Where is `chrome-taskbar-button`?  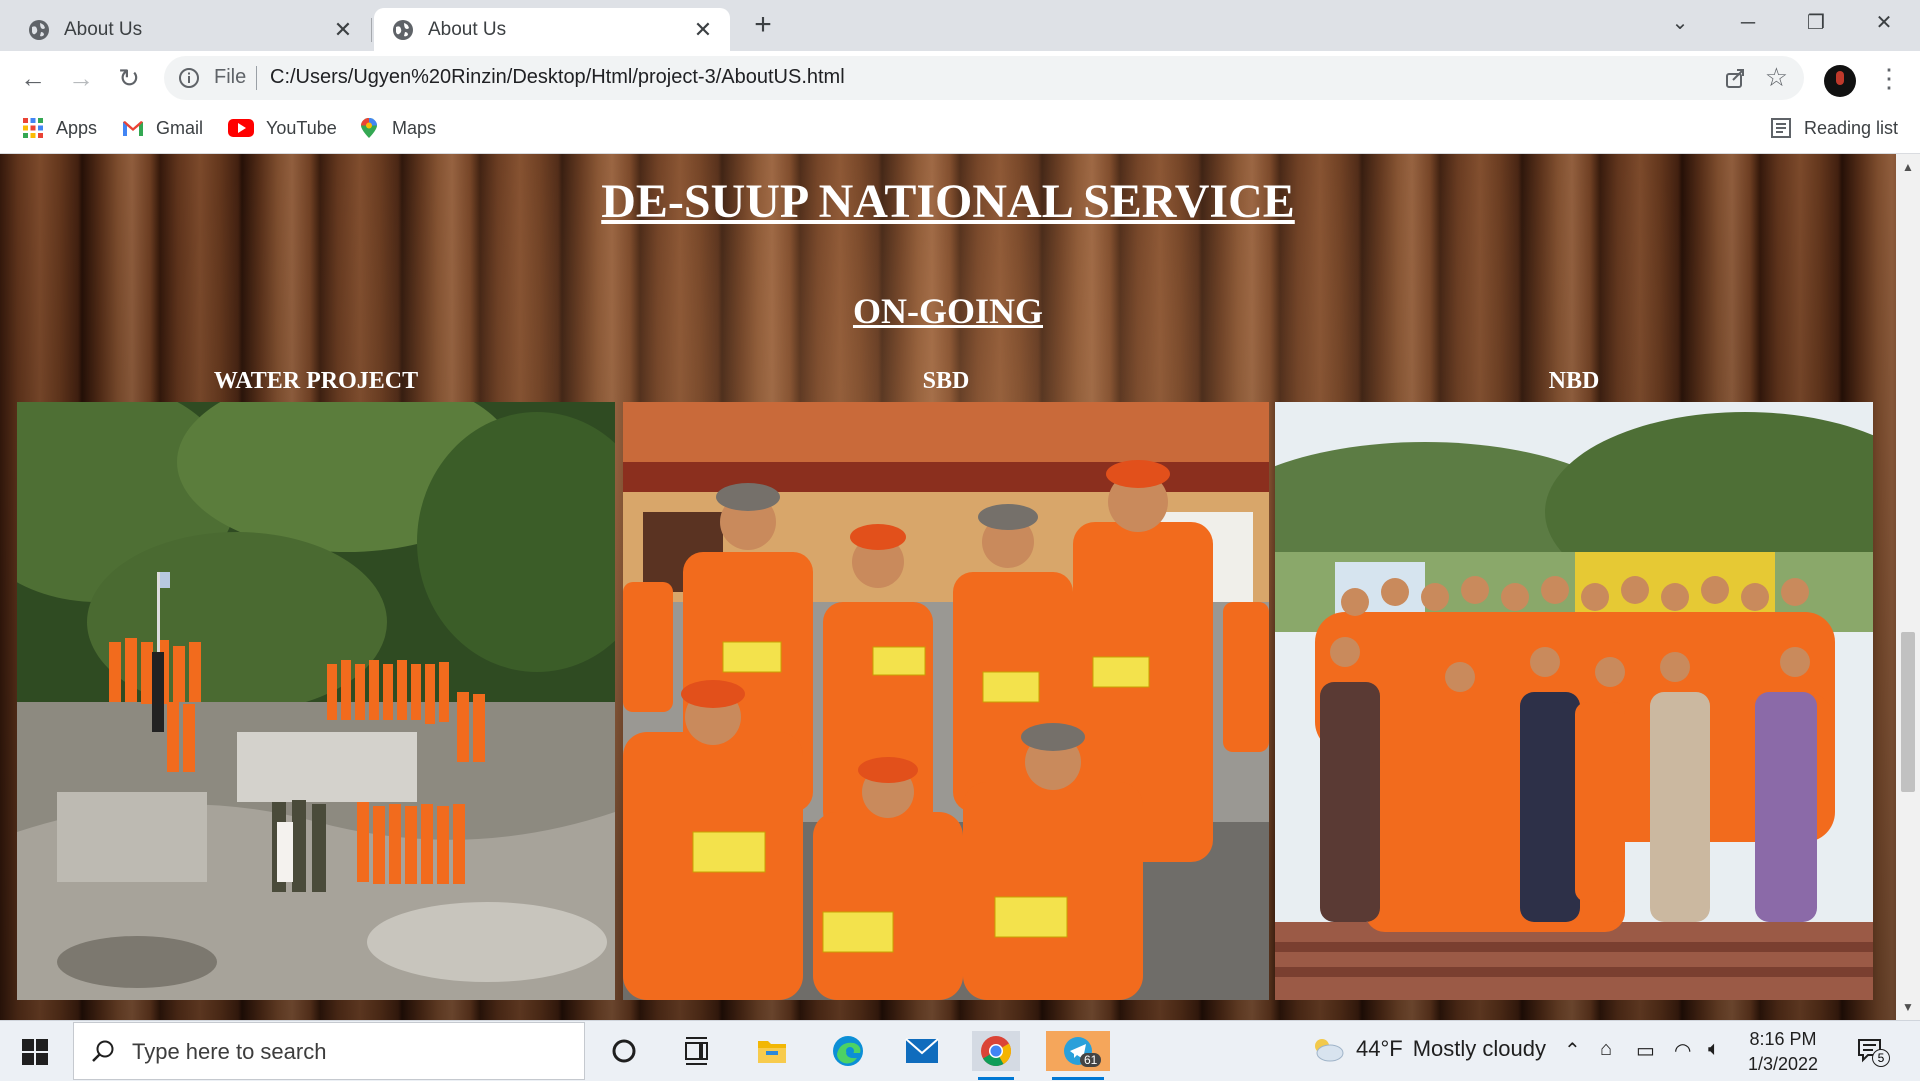
chrome-taskbar-button is located at coordinates (996, 1055).